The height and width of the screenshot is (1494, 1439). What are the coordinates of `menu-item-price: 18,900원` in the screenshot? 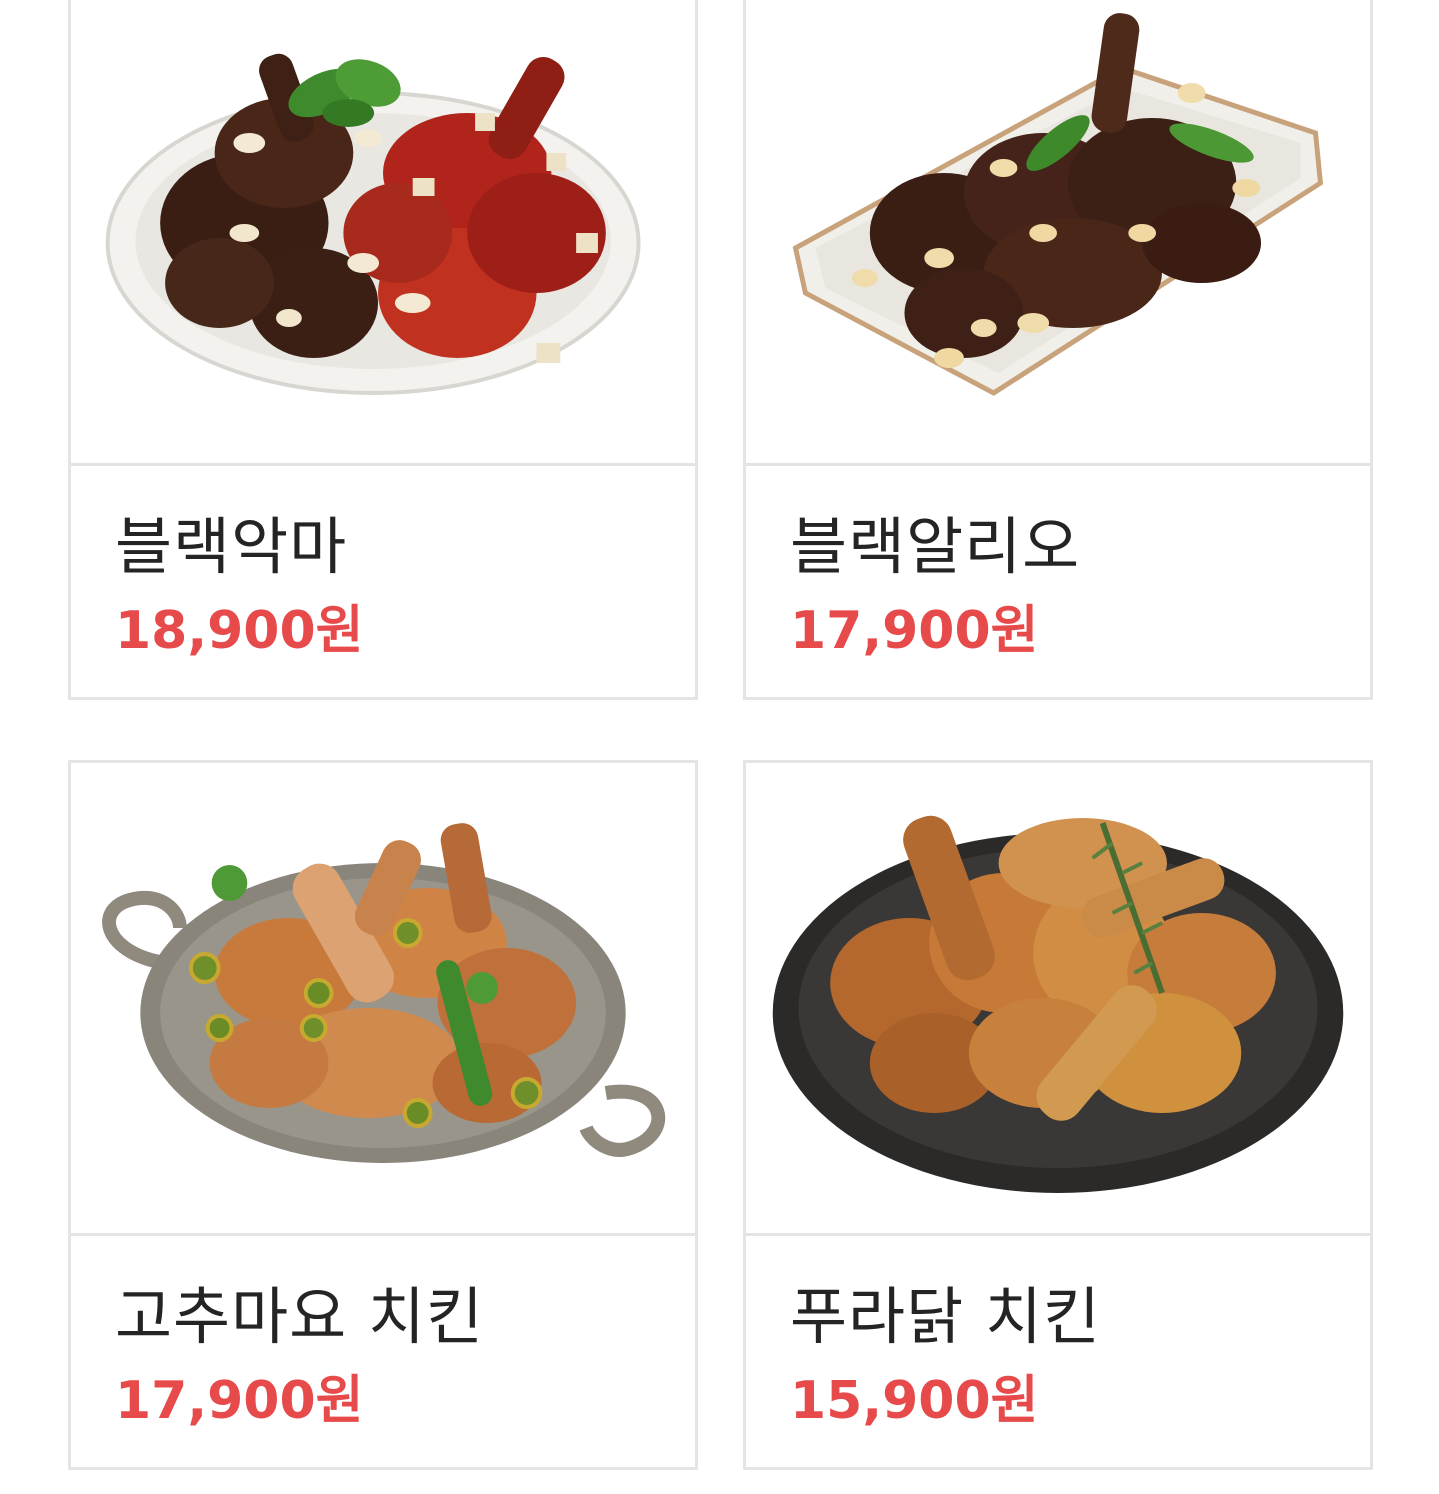 It's located at (239, 631).